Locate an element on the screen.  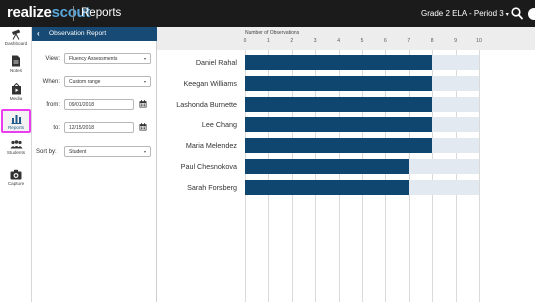
rail-item-students: Students is located at coordinates (16, 149).